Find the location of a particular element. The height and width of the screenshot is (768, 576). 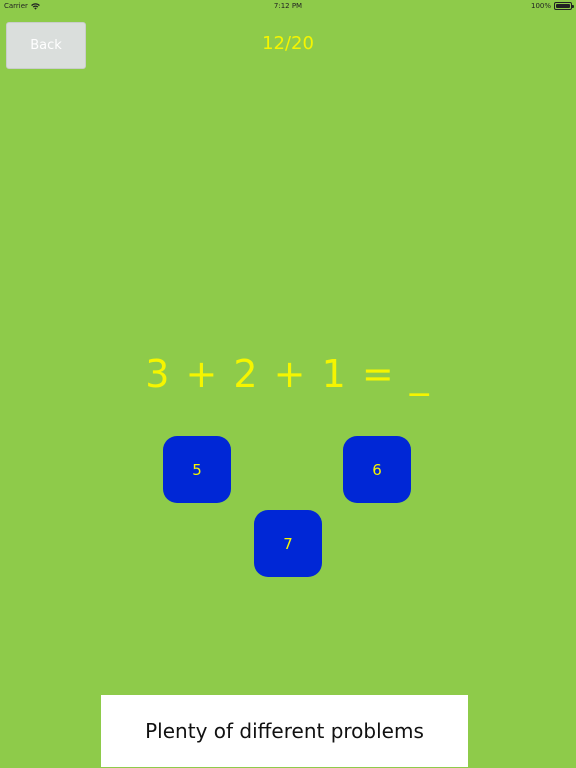

status-time: 7:12 PM is located at coordinates (288, 6).